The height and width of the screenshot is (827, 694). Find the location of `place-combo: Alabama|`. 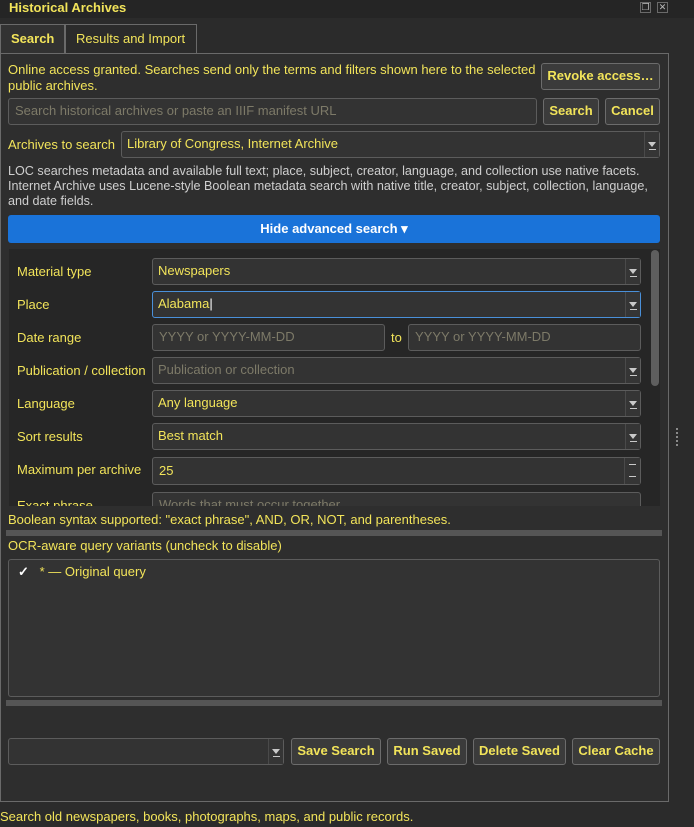

place-combo: Alabama| is located at coordinates (396, 304).